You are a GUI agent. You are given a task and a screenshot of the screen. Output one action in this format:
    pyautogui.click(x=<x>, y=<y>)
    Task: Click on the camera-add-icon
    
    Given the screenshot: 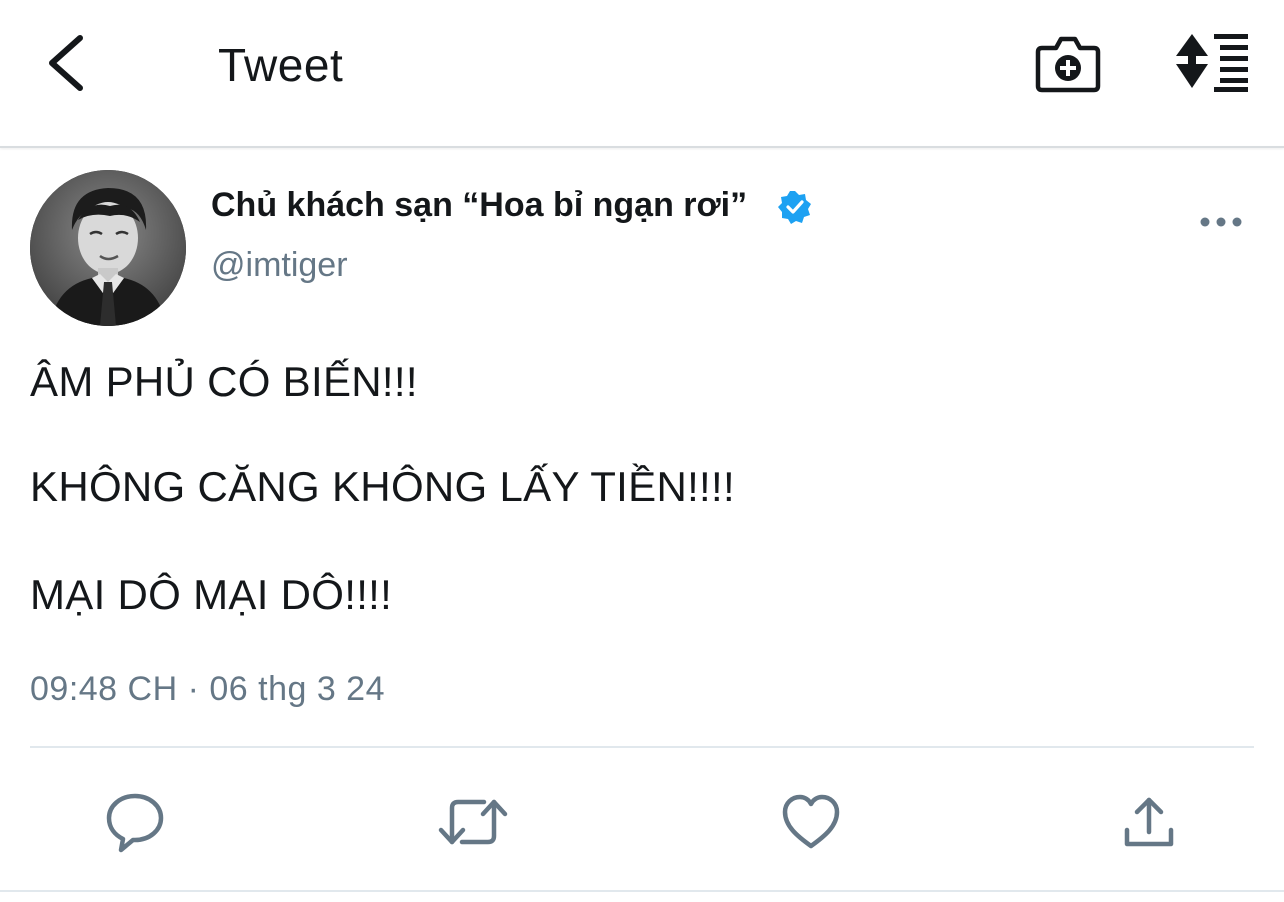 What is the action you would take?
    pyautogui.click(x=1068, y=64)
    